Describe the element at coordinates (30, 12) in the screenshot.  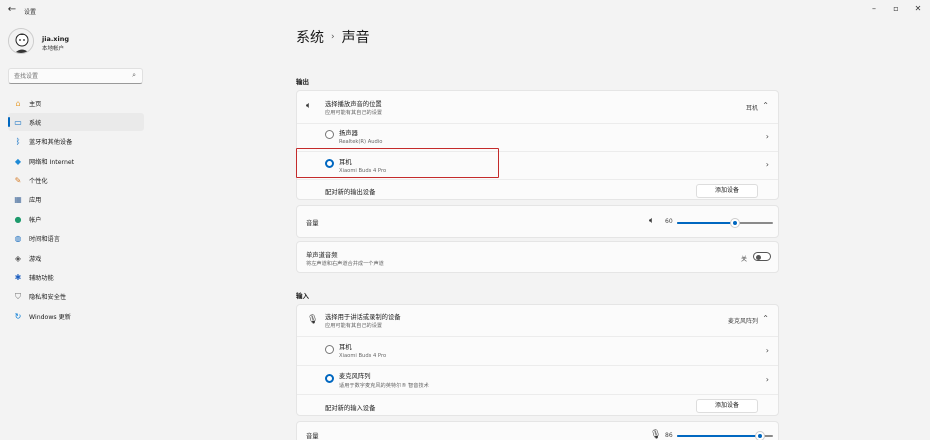
I see `app-title: 设置` at that location.